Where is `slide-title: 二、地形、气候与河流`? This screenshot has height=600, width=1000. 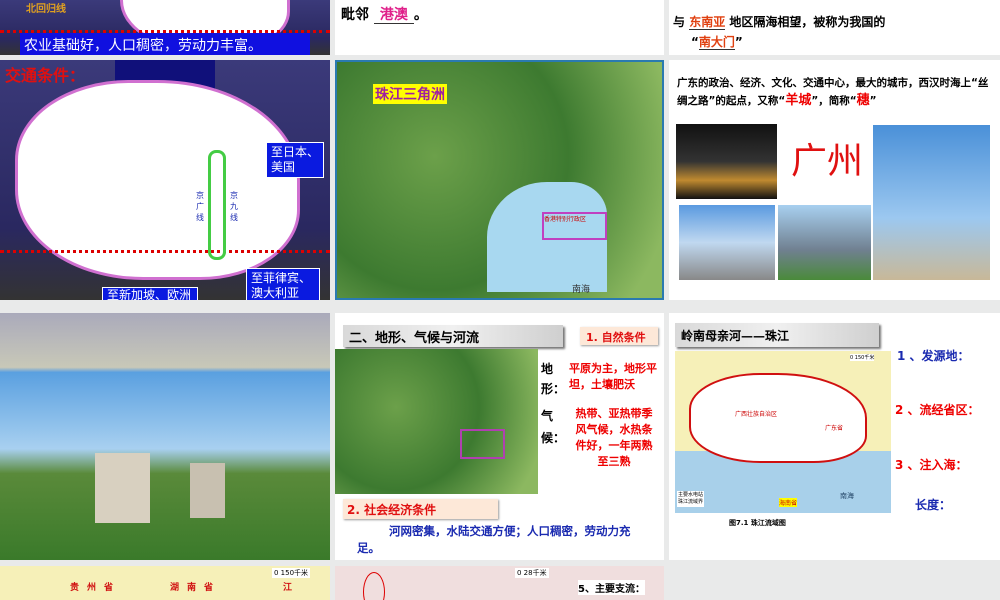
slide-title: 二、地形、气候与河流 is located at coordinates (453, 336).